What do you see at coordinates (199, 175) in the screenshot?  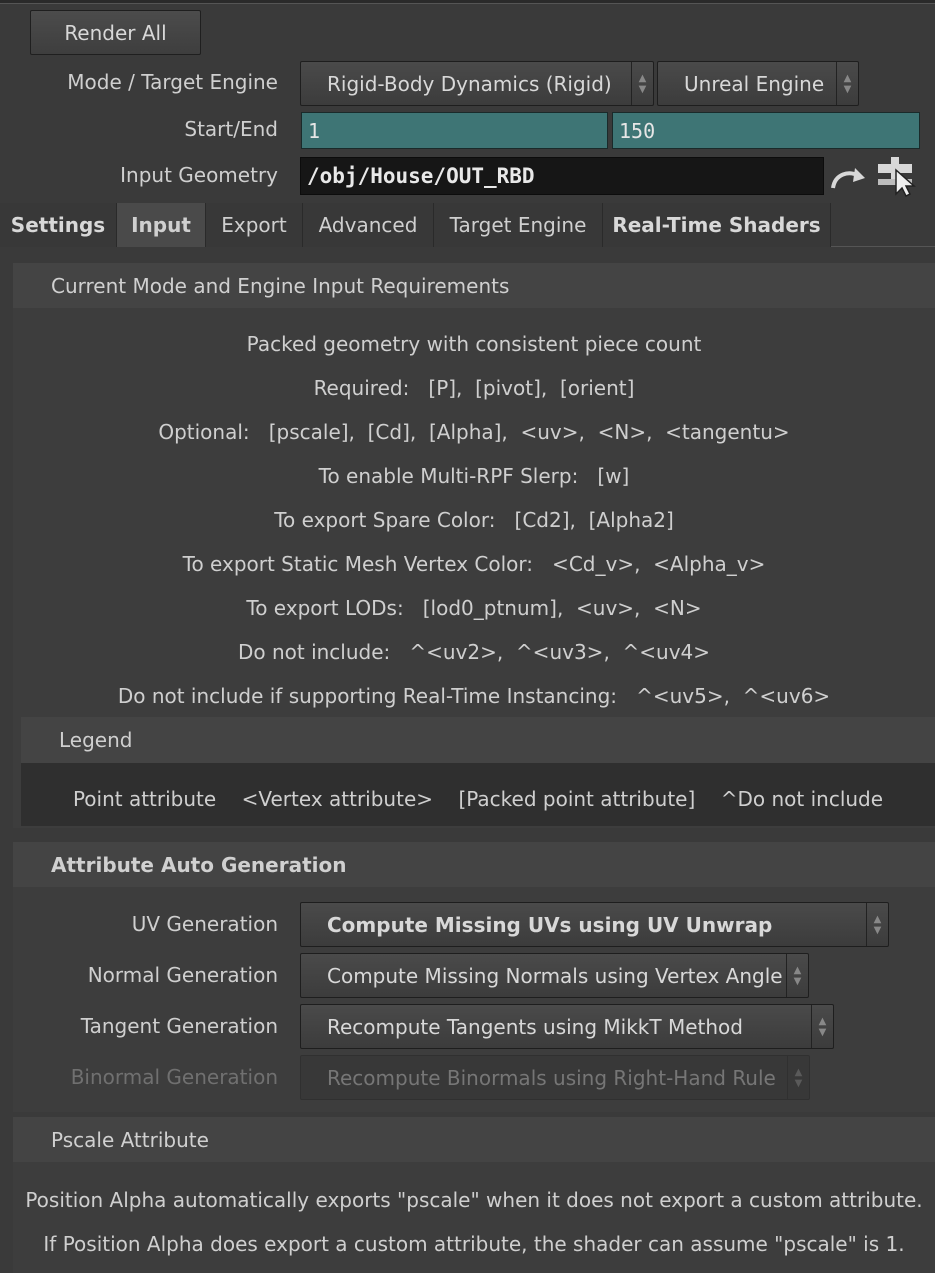 I see `input-geometry-label: Input Geometry` at bounding box center [199, 175].